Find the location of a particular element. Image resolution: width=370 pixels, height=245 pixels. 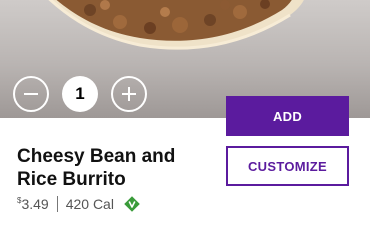

quantity-increment-button is located at coordinates (129, 94).